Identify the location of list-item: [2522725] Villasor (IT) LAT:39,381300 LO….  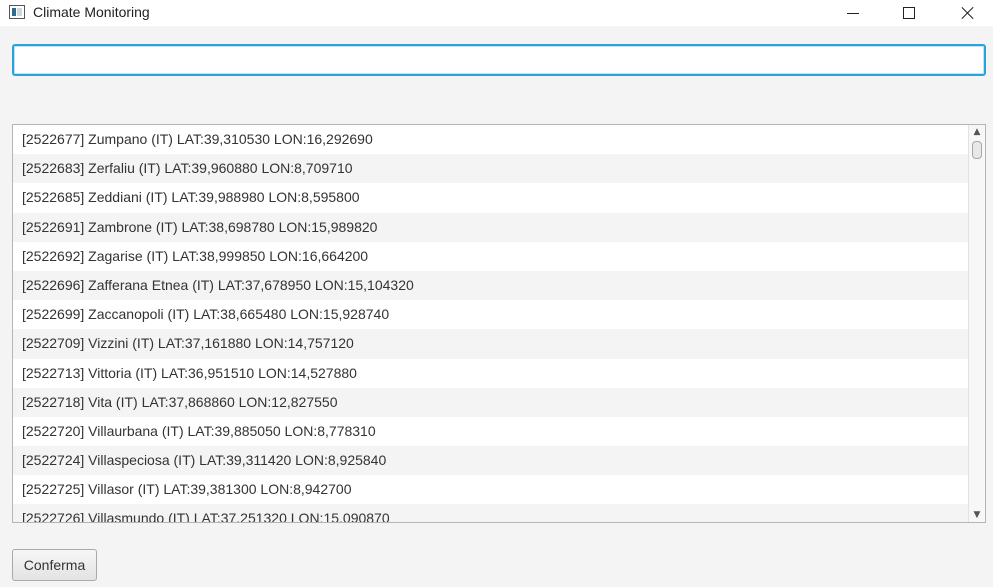
(491, 490).